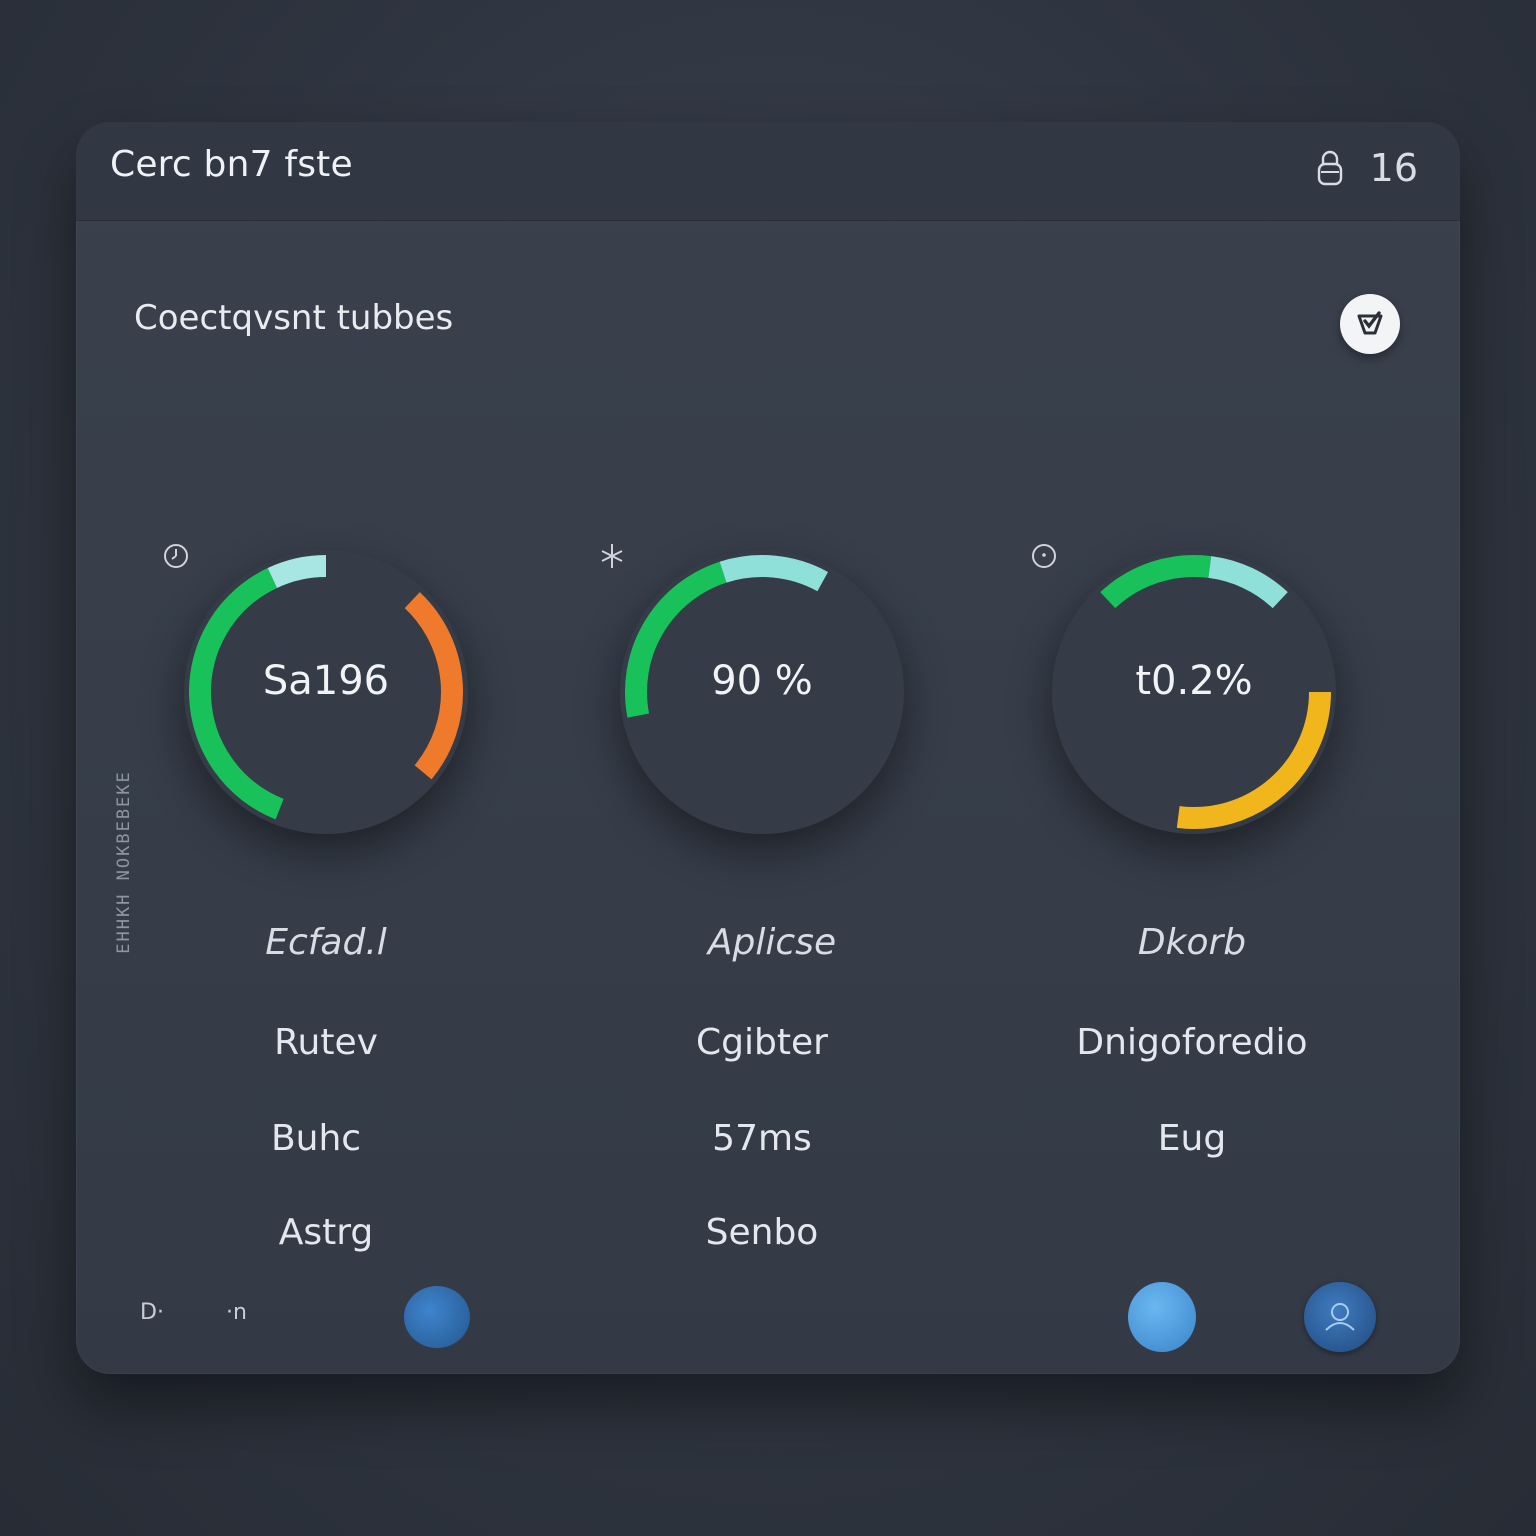 This screenshot has height=1536, width=1536. What do you see at coordinates (762, 1232) in the screenshot?
I see `table-cell: Senbo` at bounding box center [762, 1232].